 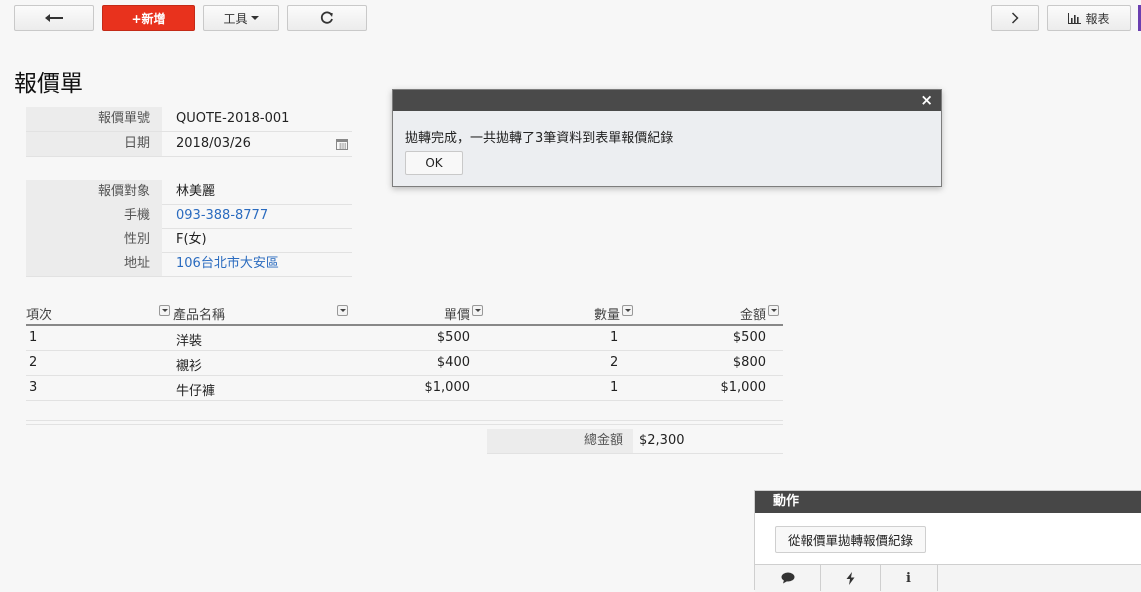 I want to click on calendar-icon, so click(x=342, y=144).